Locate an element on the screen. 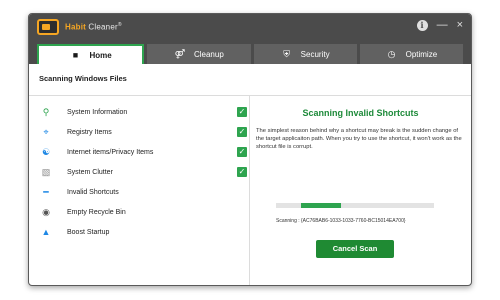 The width and height of the screenshot is (500, 300). list-item: ☯ Internet items/Privacy Items ✓ is located at coordinates (143, 152).